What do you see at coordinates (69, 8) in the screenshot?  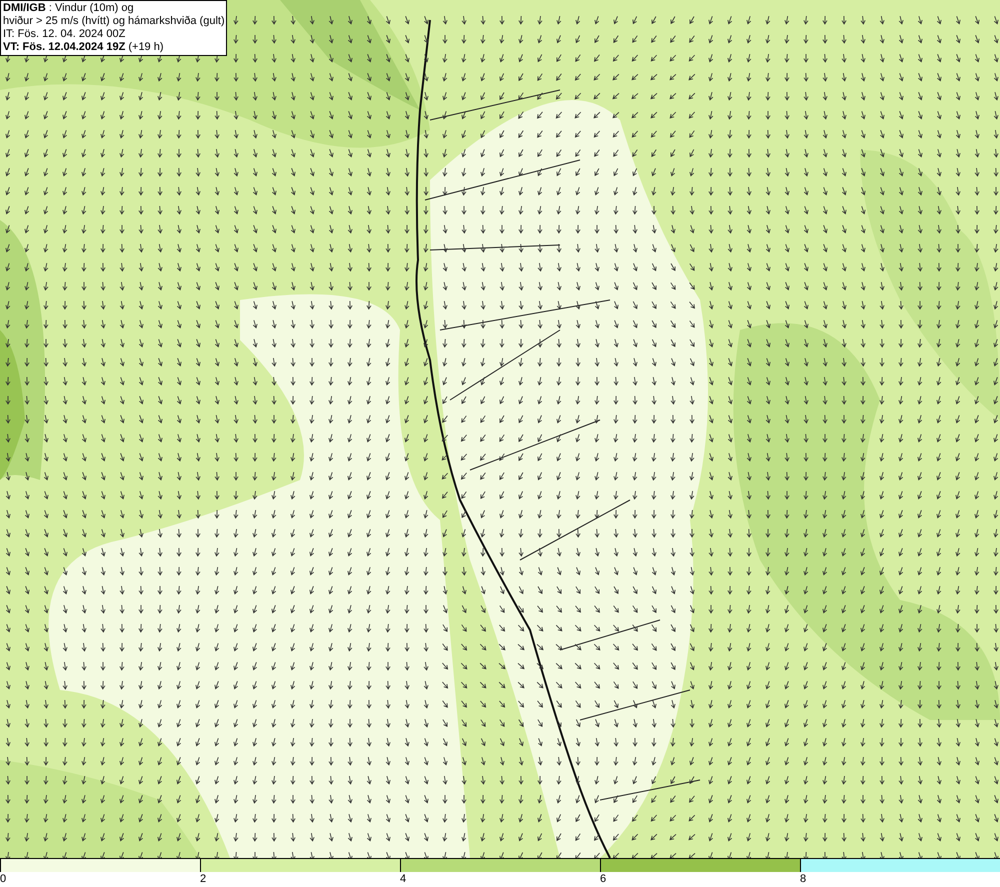 I see `map-info-text: DMI/IGB : Vindur (10m) og` at bounding box center [69, 8].